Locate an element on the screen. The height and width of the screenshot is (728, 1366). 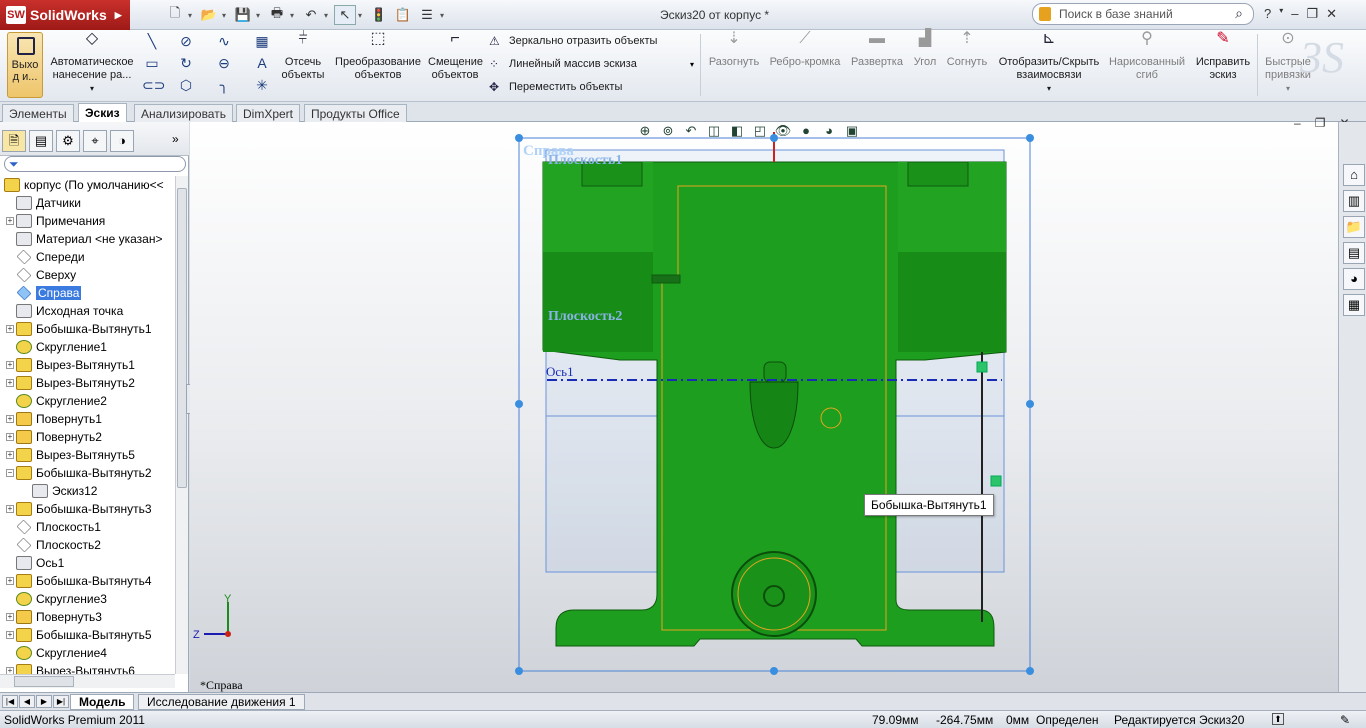
tree-item: − Бобышка-Вытянуть2 is located at coordinates (87, 473).